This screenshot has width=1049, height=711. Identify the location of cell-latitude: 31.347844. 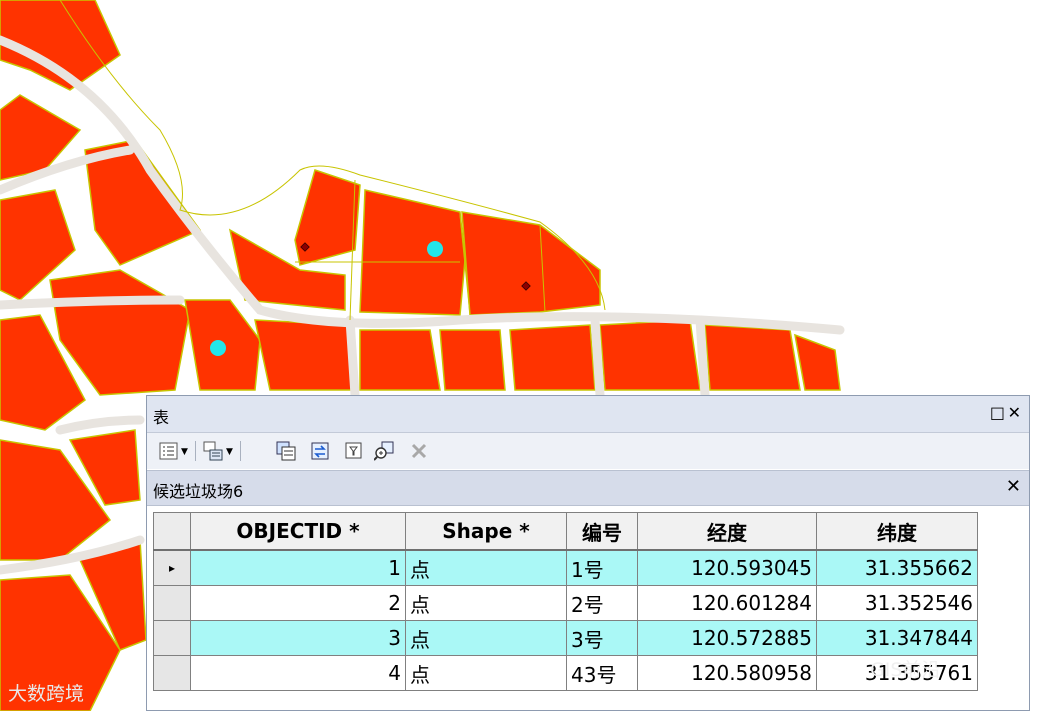
(897, 638).